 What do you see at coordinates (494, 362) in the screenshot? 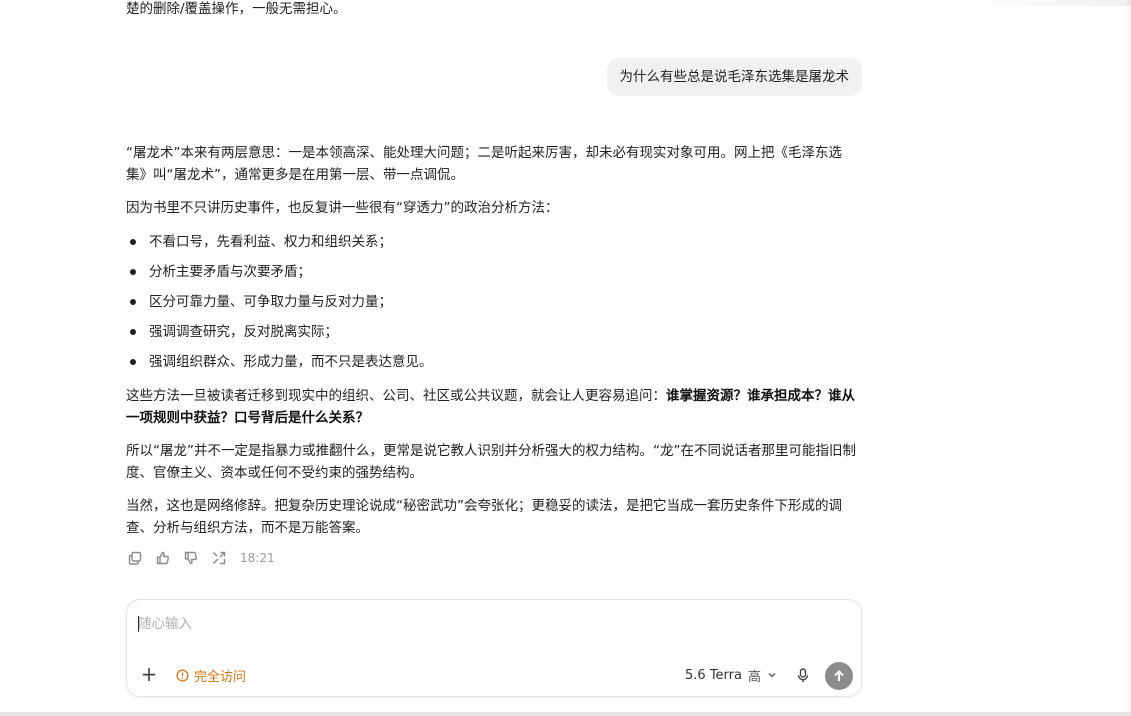
I see `bullet-item: 强调组织群众、形成力量，而不只是表达意见。` at bounding box center [494, 362].